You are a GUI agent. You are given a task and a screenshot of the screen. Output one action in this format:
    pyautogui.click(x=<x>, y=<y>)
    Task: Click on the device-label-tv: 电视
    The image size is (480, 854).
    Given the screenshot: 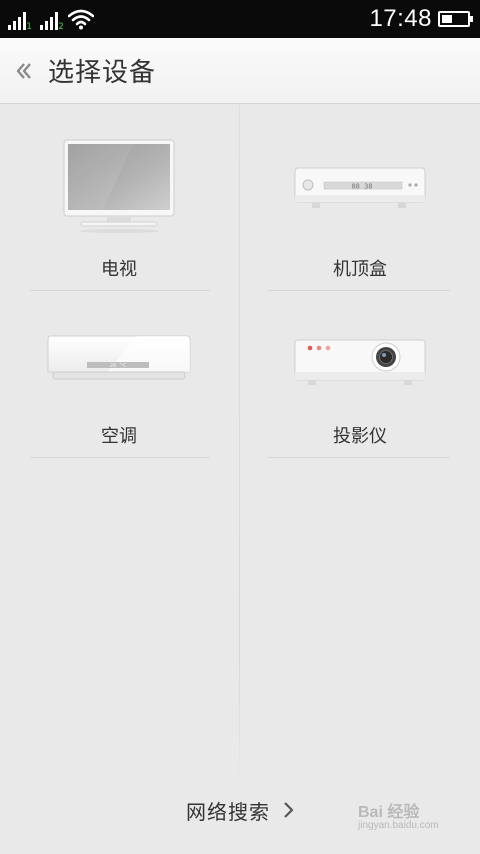 What is the action you would take?
    pyautogui.click(x=119, y=269)
    